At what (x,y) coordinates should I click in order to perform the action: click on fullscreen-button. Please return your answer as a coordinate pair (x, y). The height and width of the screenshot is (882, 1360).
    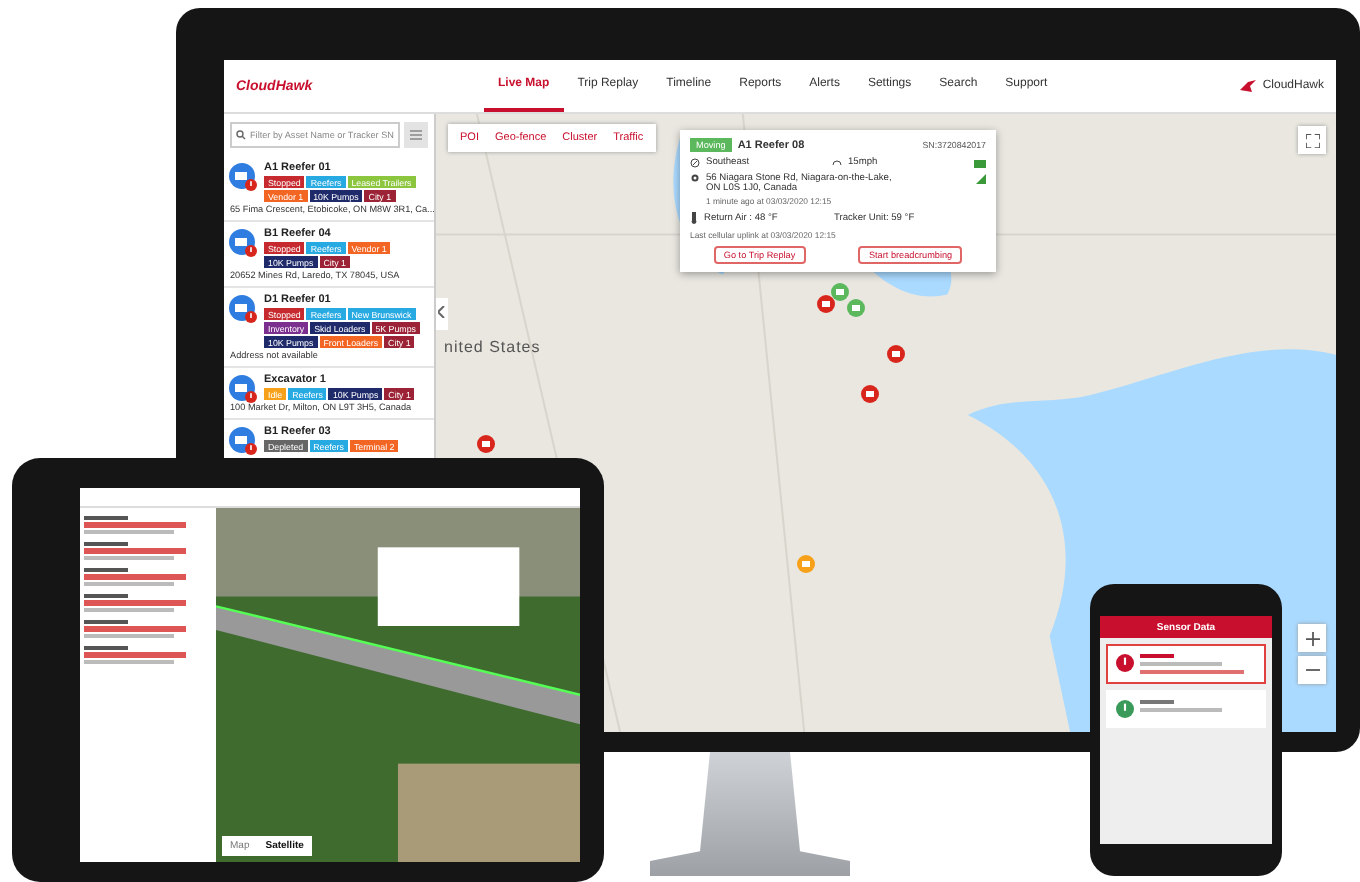
    Looking at the image, I should click on (1312, 140).